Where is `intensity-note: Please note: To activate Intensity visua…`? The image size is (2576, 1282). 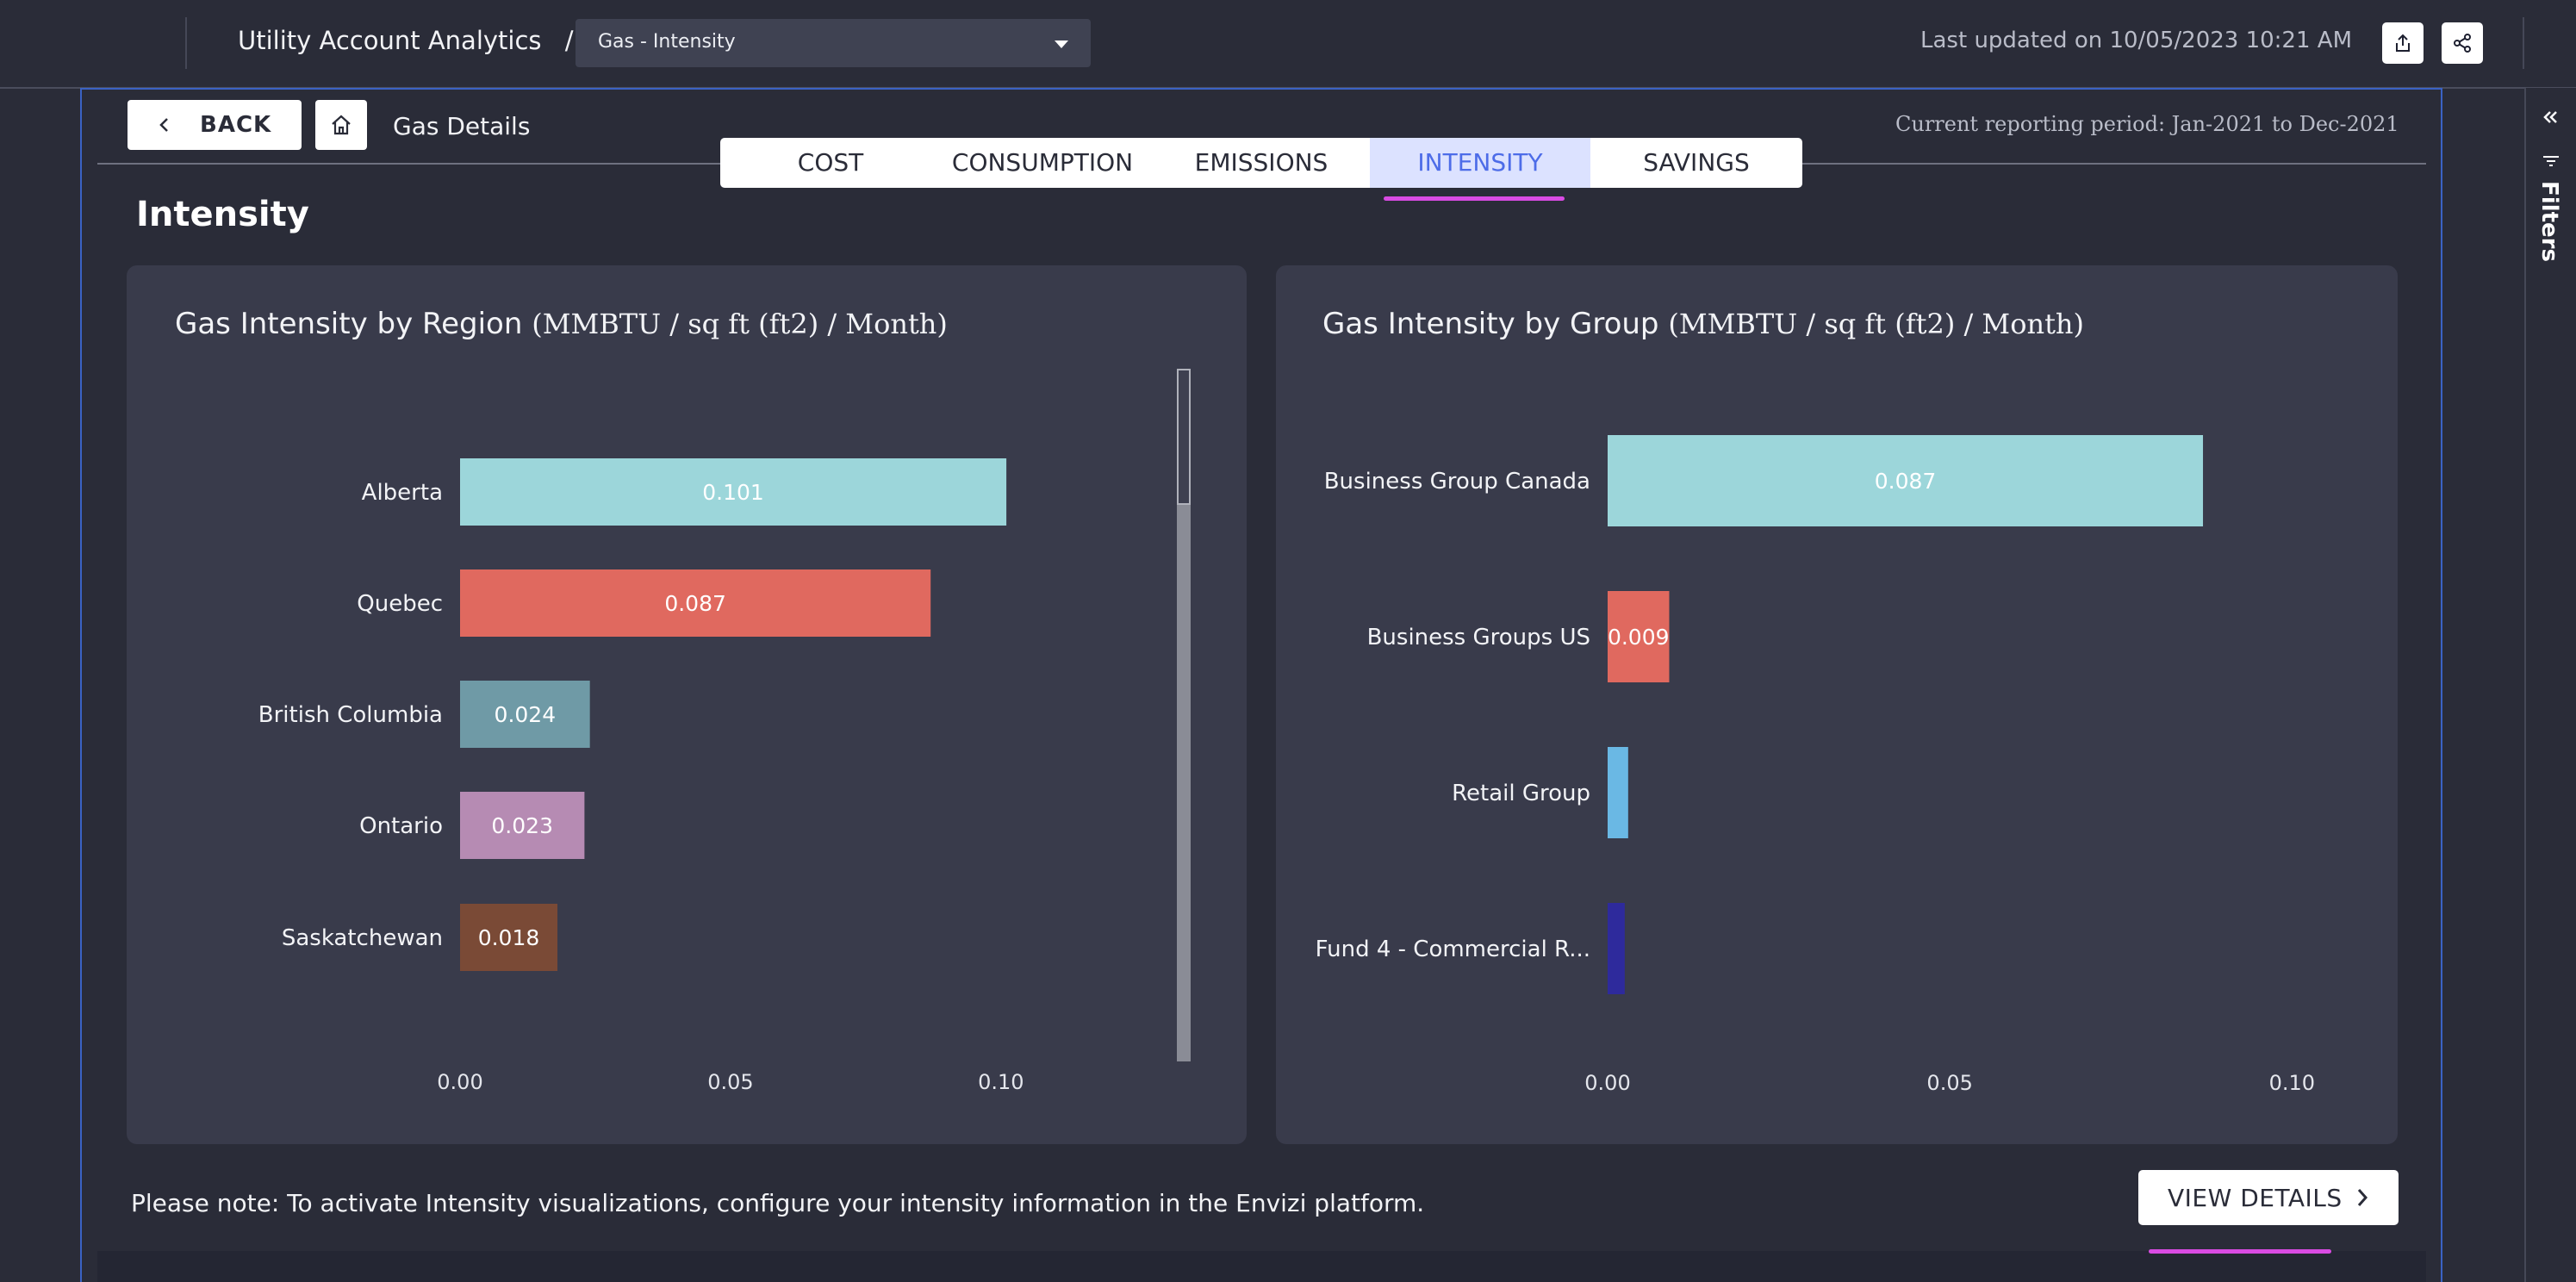
intensity-note: Please note: To activate Intensity visua… is located at coordinates (778, 1203).